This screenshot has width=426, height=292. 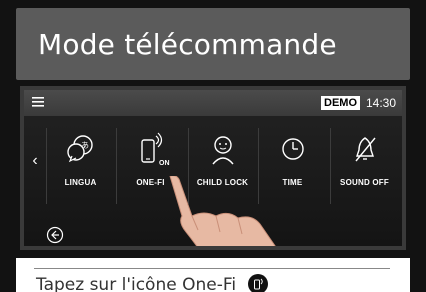 What do you see at coordinates (340, 103) in the screenshot?
I see `demo-badge: DEMO` at bounding box center [340, 103].